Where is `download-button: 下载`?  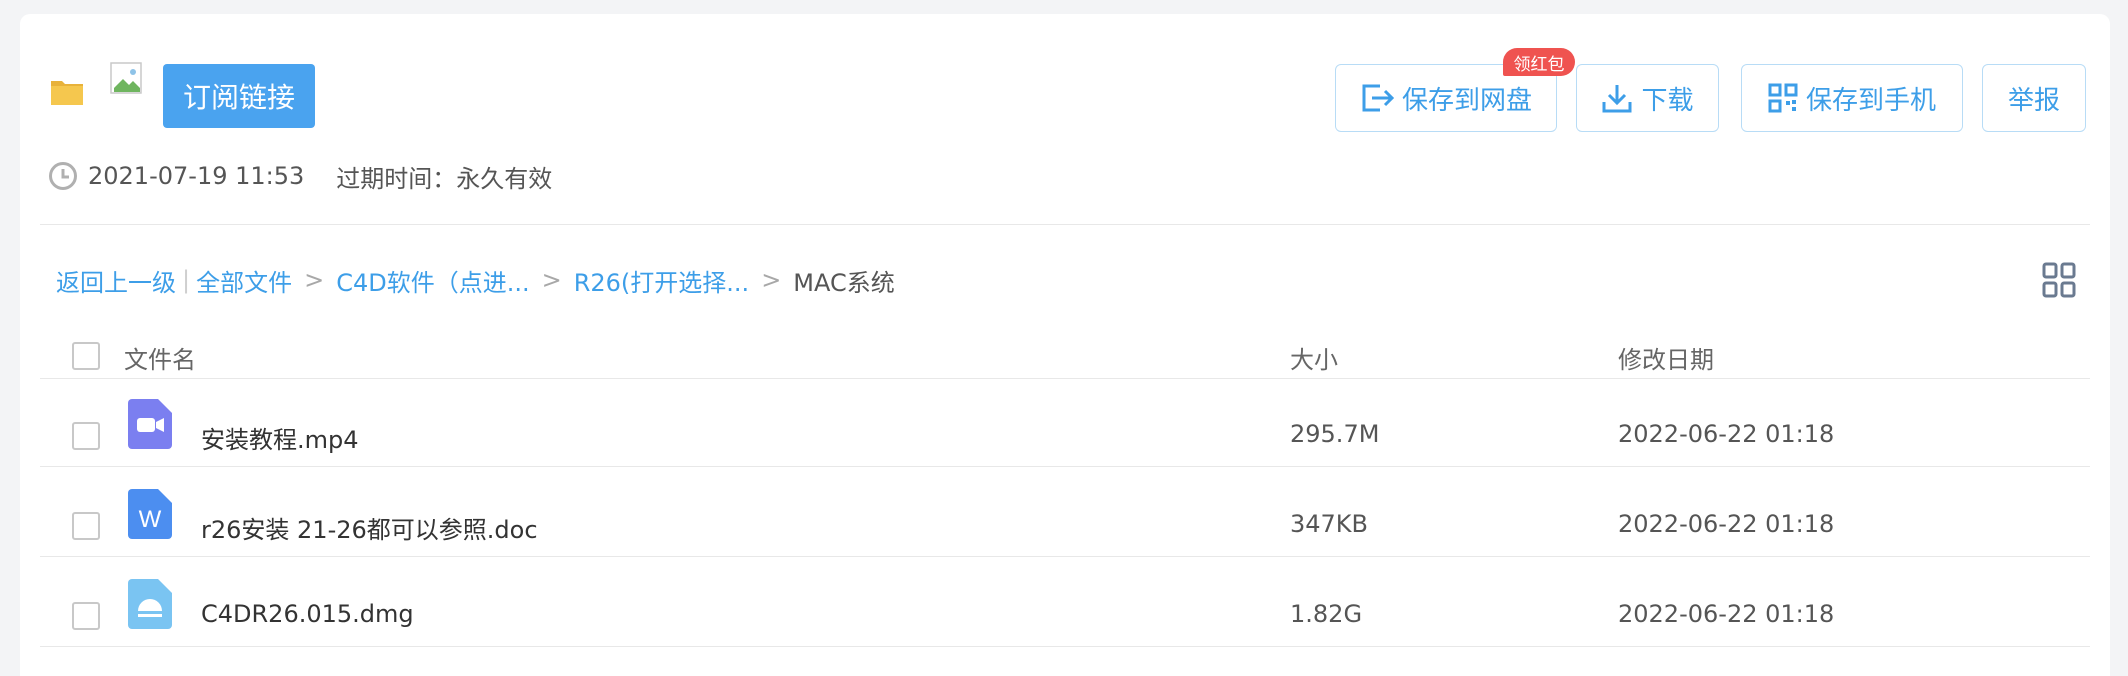 download-button: 下载 is located at coordinates (1647, 98).